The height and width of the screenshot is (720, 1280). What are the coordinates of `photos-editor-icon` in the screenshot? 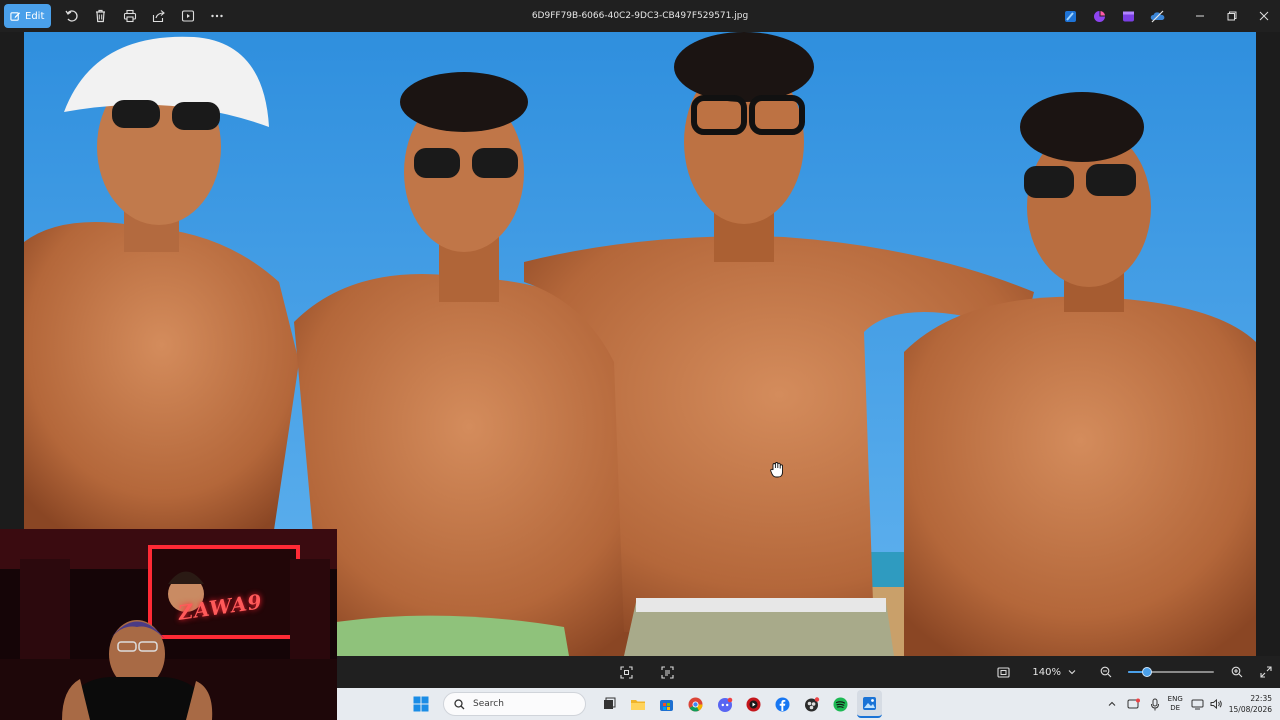 It's located at (1070, 16).